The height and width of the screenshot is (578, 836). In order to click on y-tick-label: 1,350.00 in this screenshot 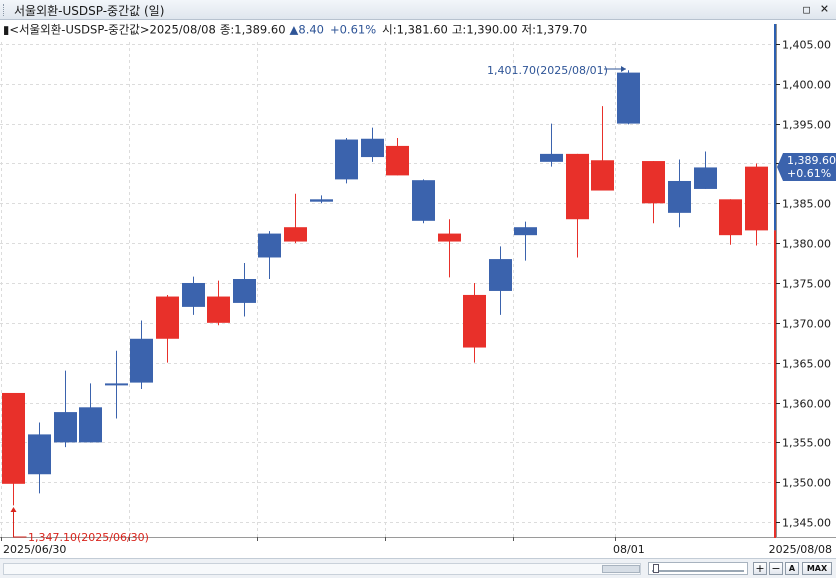, I will do `click(806, 483)`.